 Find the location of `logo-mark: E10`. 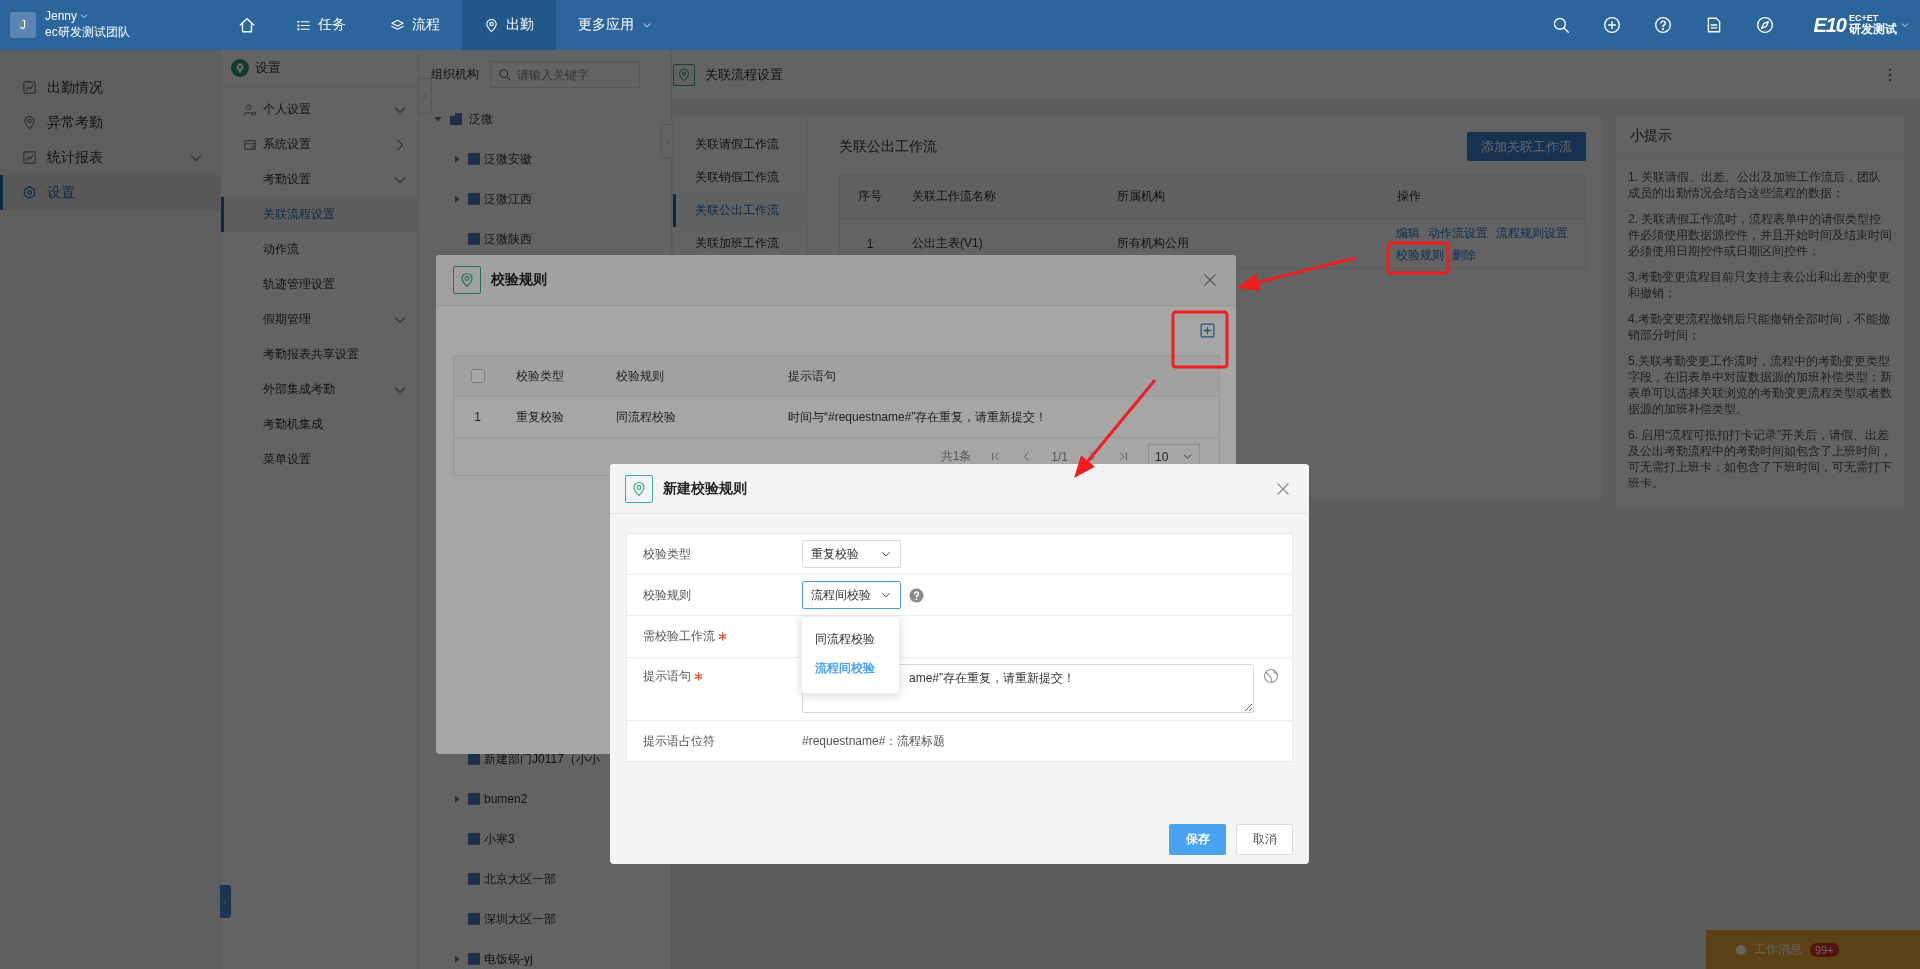

logo-mark: E10 is located at coordinates (1829, 25).